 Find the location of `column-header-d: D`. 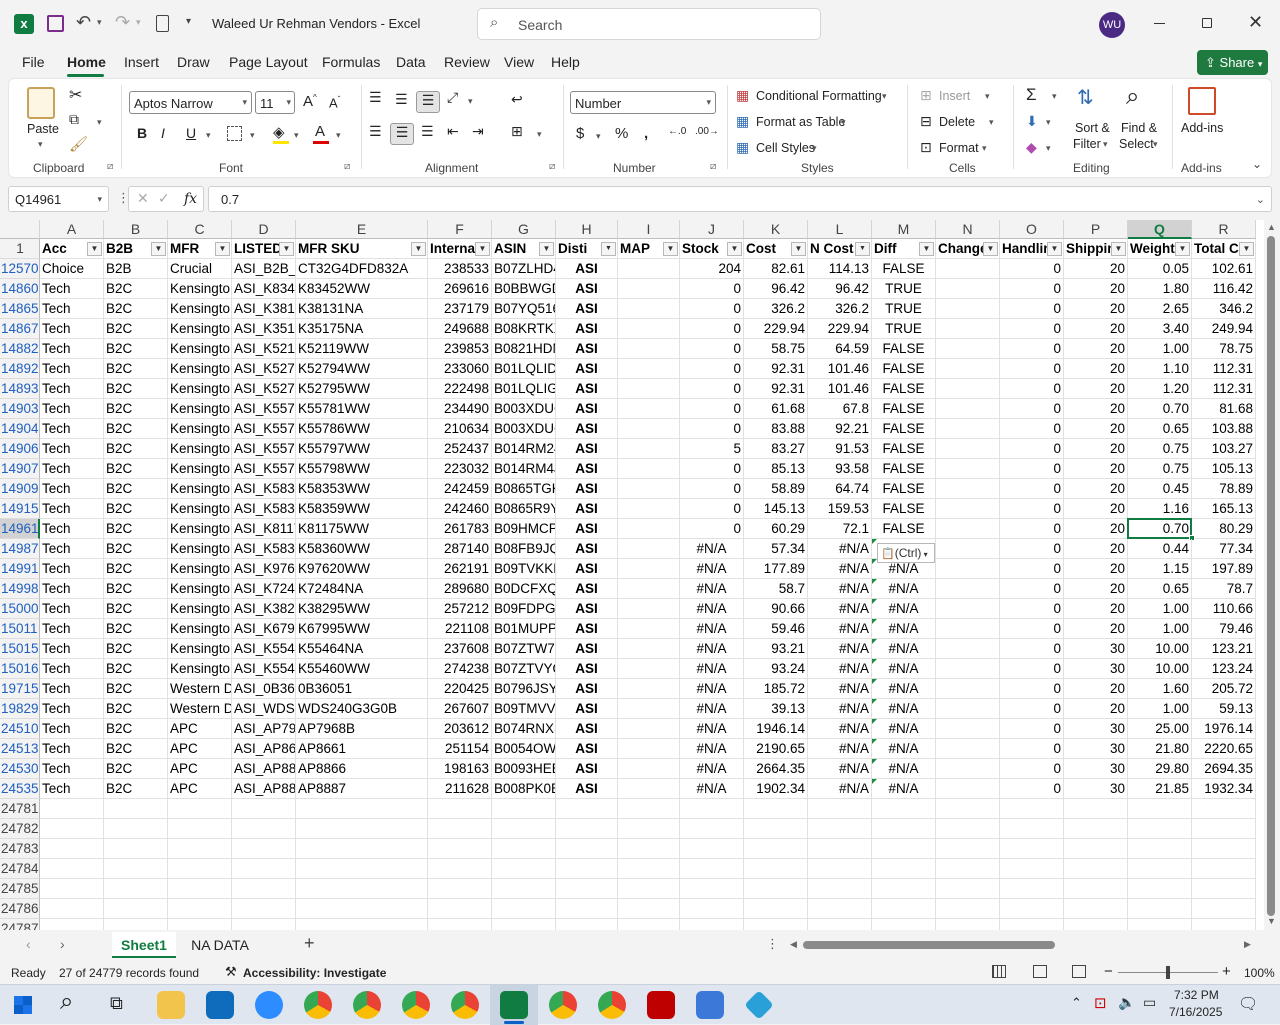

column-header-d: D is located at coordinates (264, 229).